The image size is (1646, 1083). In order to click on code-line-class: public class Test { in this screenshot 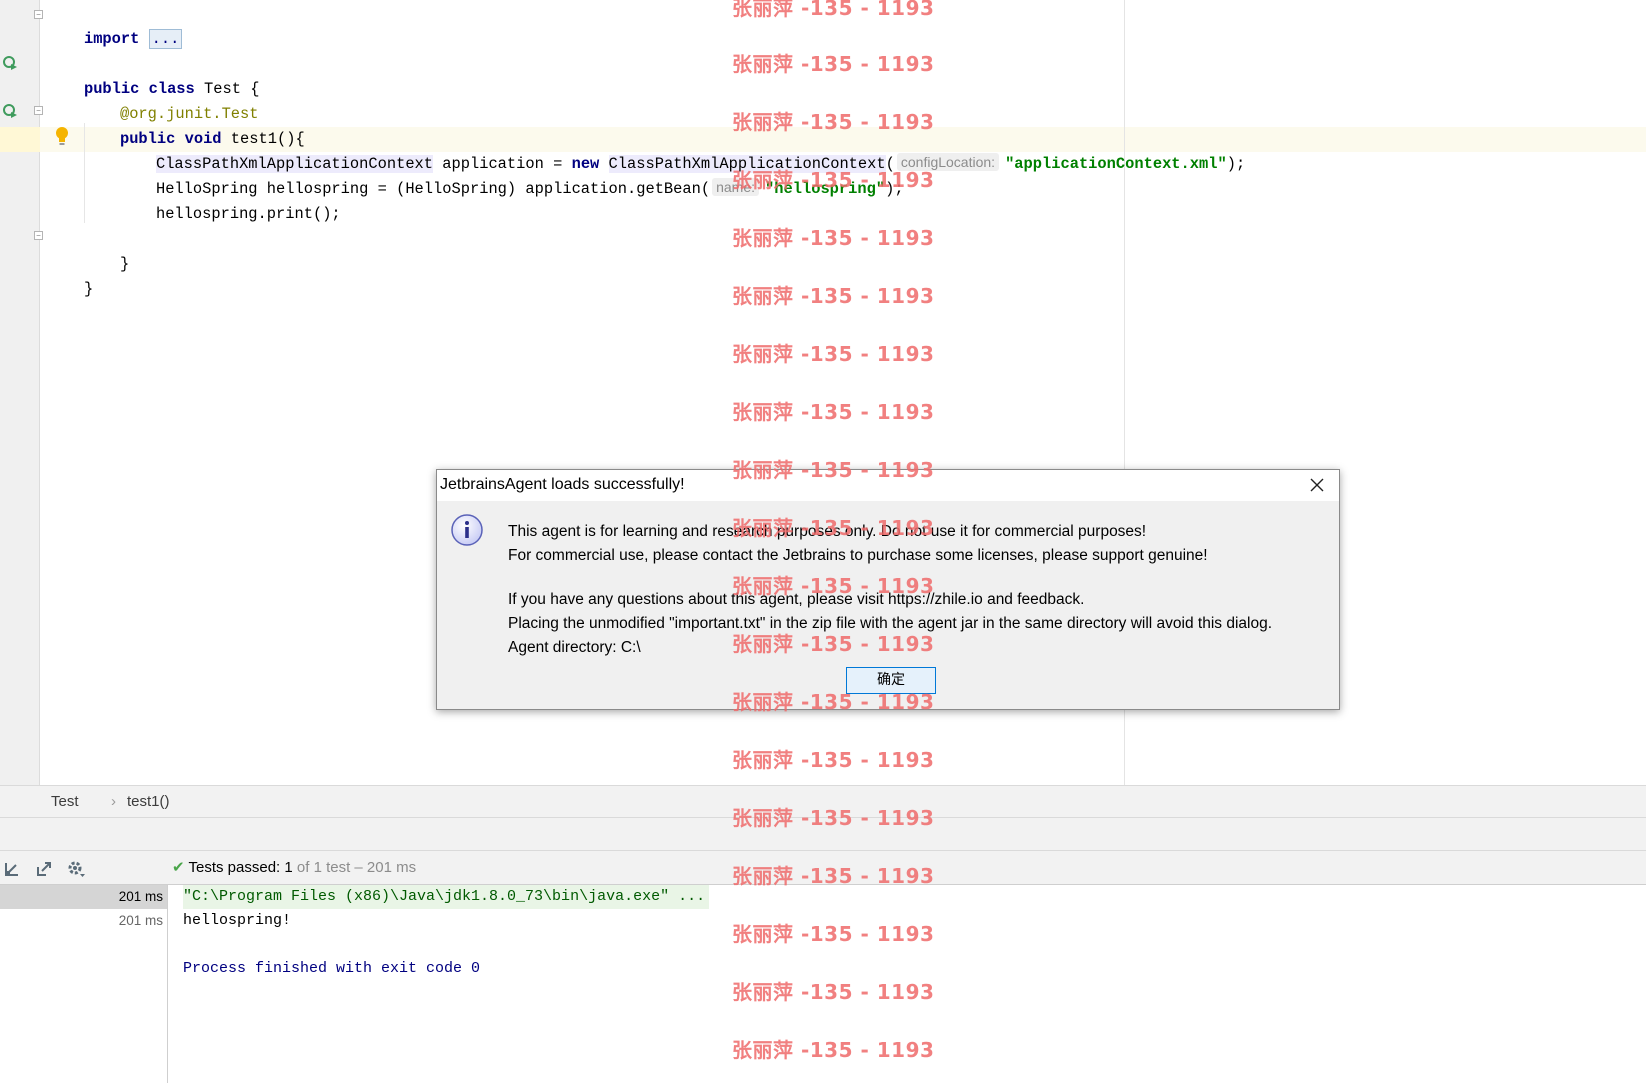, I will do `click(153, 75)`.